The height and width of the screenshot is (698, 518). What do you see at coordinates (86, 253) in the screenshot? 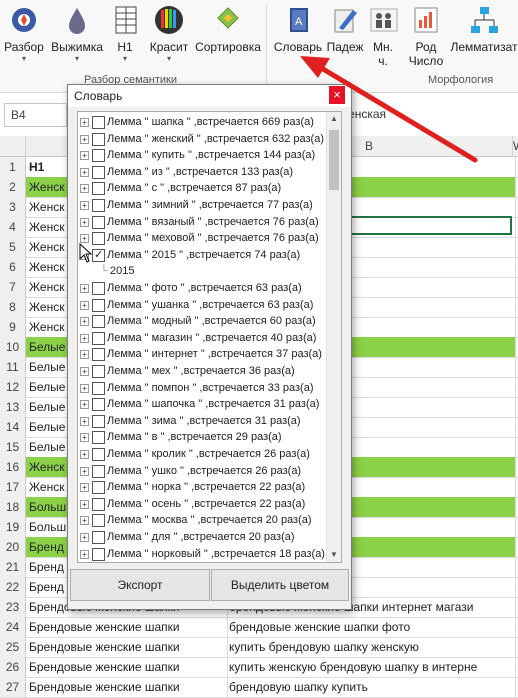
I see `mouse-cursor-icon` at bounding box center [86, 253].